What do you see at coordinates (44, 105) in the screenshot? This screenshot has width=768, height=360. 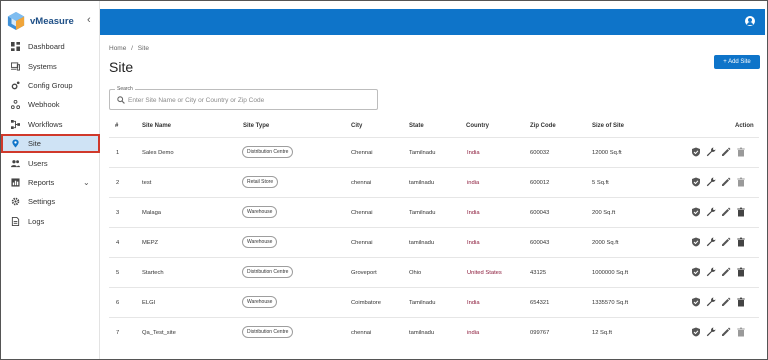 I see `sidebar-item-label: Webhook` at bounding box center [44, 105].